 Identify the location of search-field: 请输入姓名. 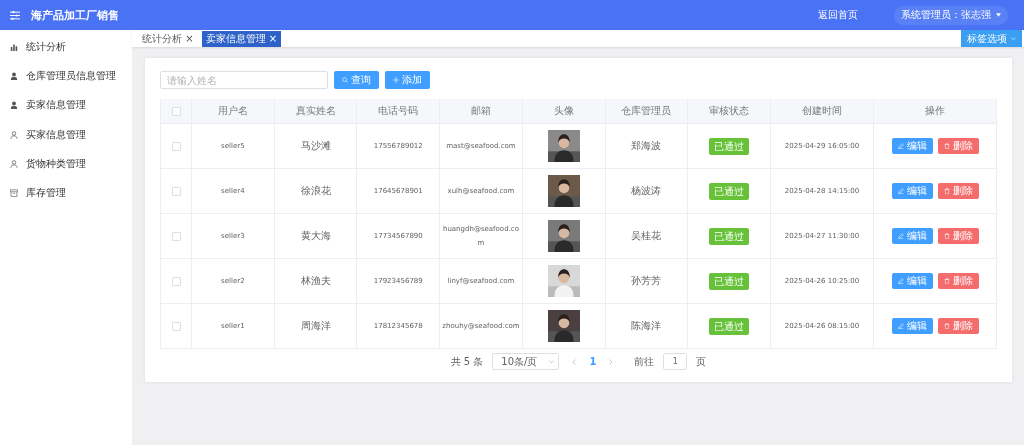
(244, 80).